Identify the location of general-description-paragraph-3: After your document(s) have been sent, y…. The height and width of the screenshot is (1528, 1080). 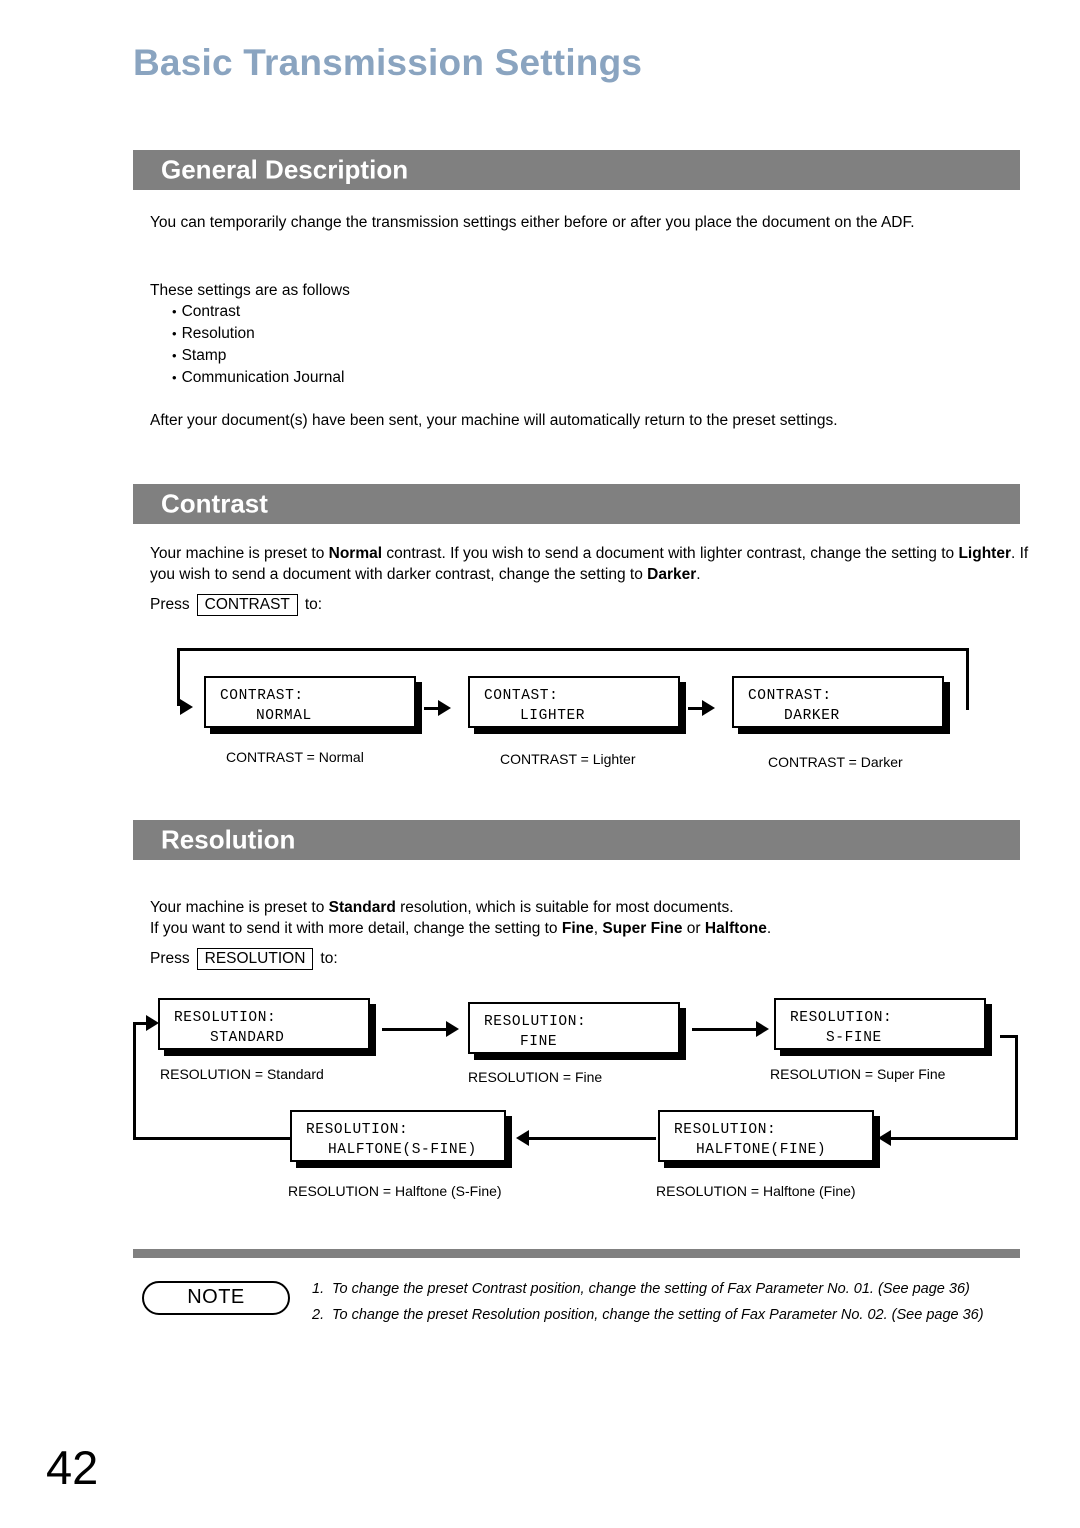
(494, 420).